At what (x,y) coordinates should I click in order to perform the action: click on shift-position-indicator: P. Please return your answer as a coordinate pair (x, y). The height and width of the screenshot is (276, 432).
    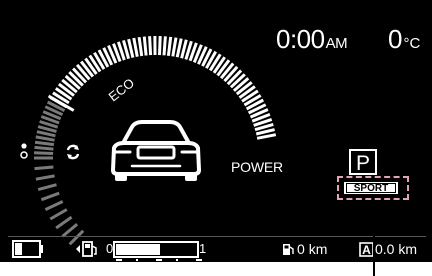
    Looking at the image, I should click on (363, 162).